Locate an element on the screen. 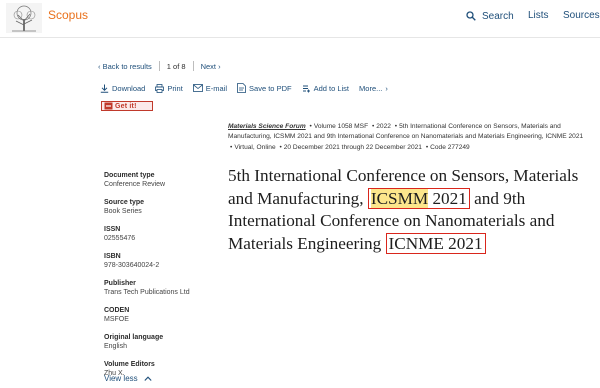  conference-location: Virtual, Online is located at coordinates (255, 147).